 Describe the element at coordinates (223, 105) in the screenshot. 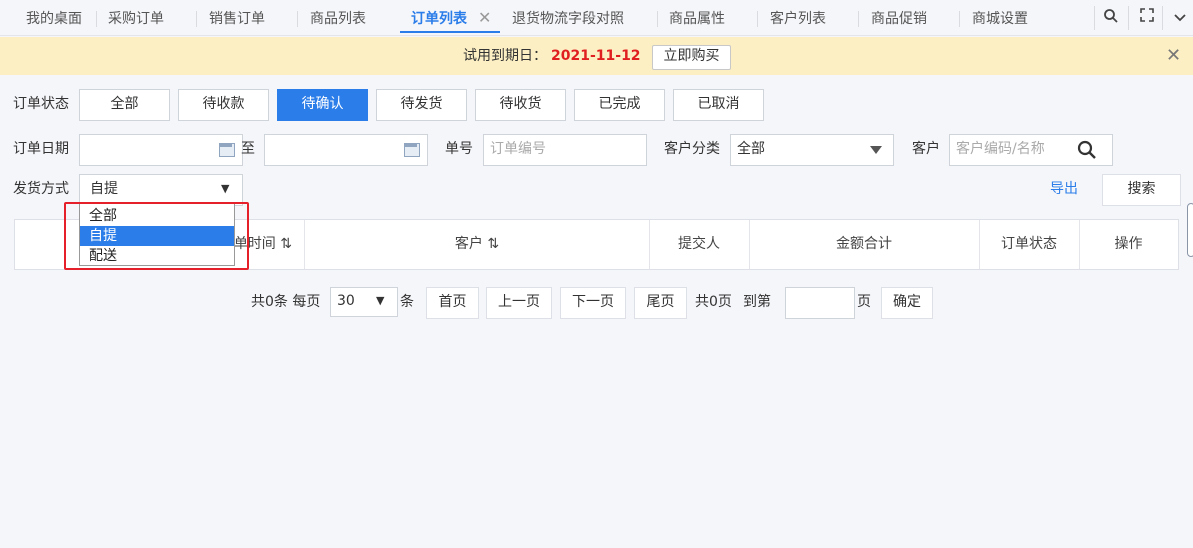

I see `status-button-pending-payment: 待收款` at that location.